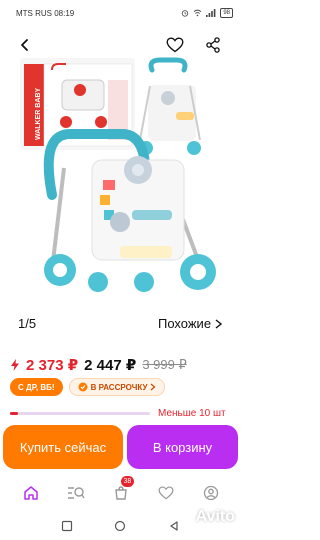 This screenshot has width=320, height=540. I want to click on stock-progress-fill, so click(14, 413).